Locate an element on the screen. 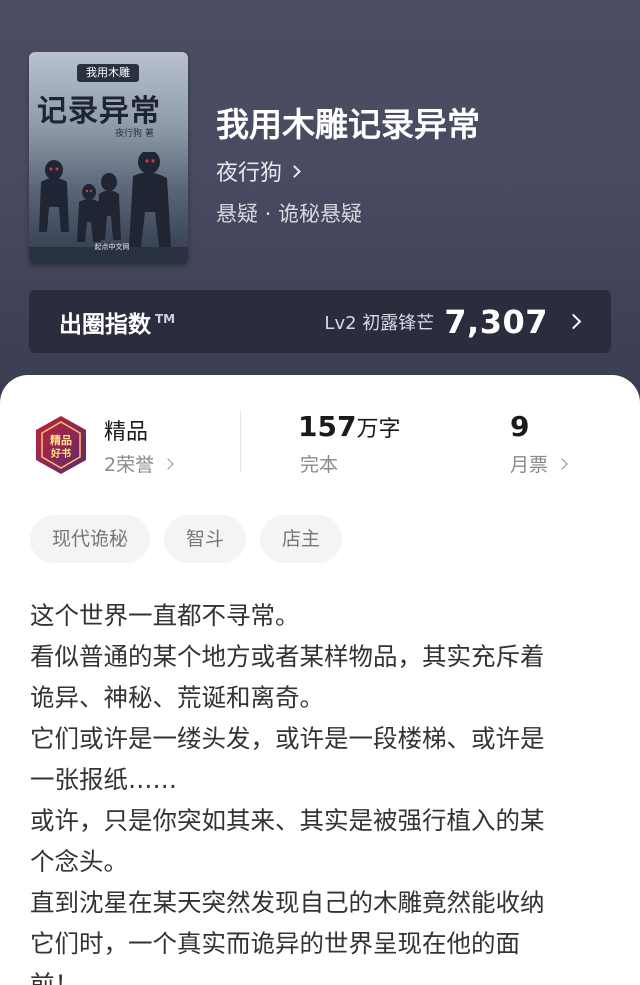 Image resolution: width=640 pixels, height=985 pixels. cover-author: 夜行狗 著 is located at coordinates (134, 134).